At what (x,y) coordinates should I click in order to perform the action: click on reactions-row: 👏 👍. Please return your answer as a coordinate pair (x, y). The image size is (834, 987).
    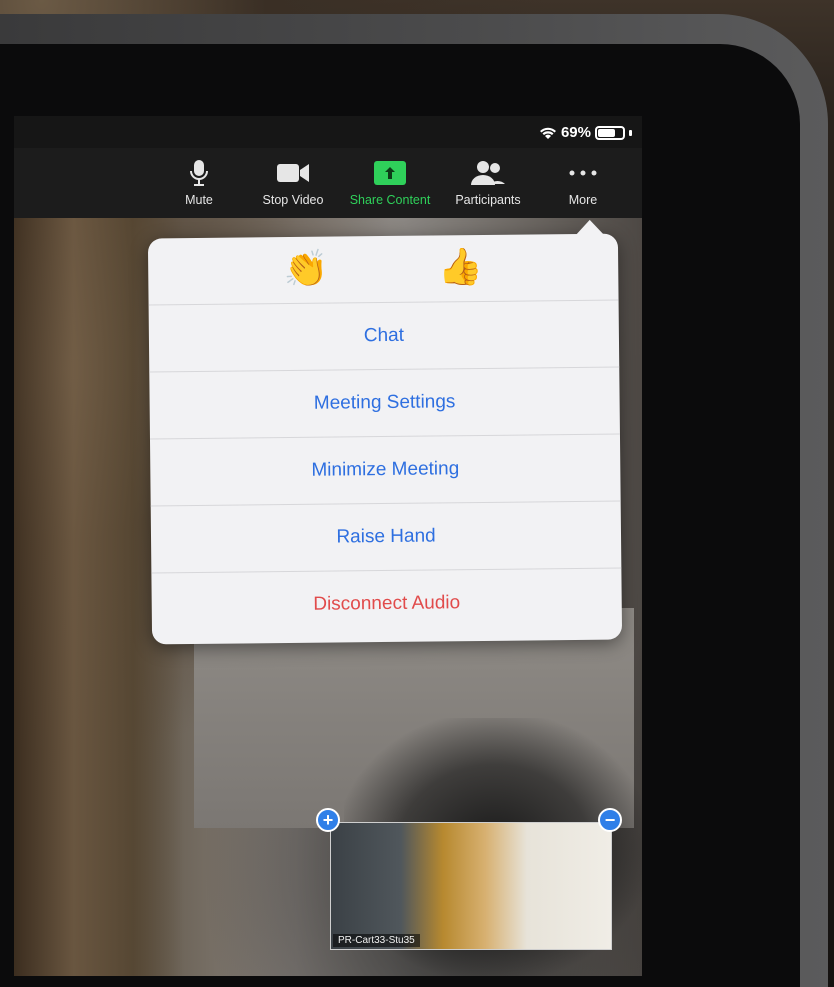
    Looking at the image, I should click on (383, 269).